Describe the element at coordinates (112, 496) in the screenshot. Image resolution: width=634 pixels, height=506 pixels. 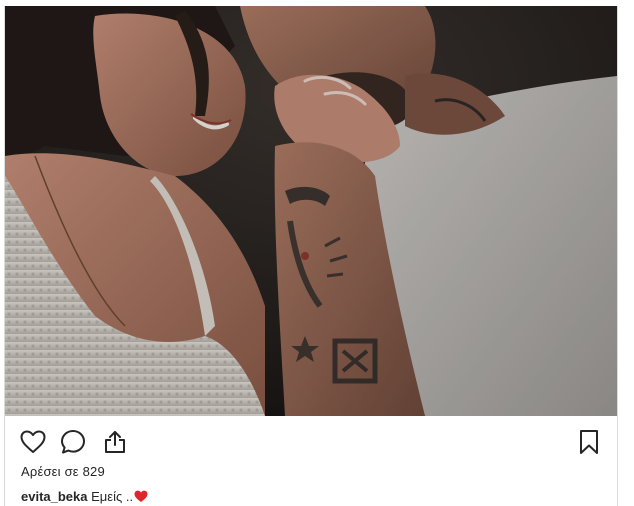
I see `caption-text: Εμείς ..` at that location.